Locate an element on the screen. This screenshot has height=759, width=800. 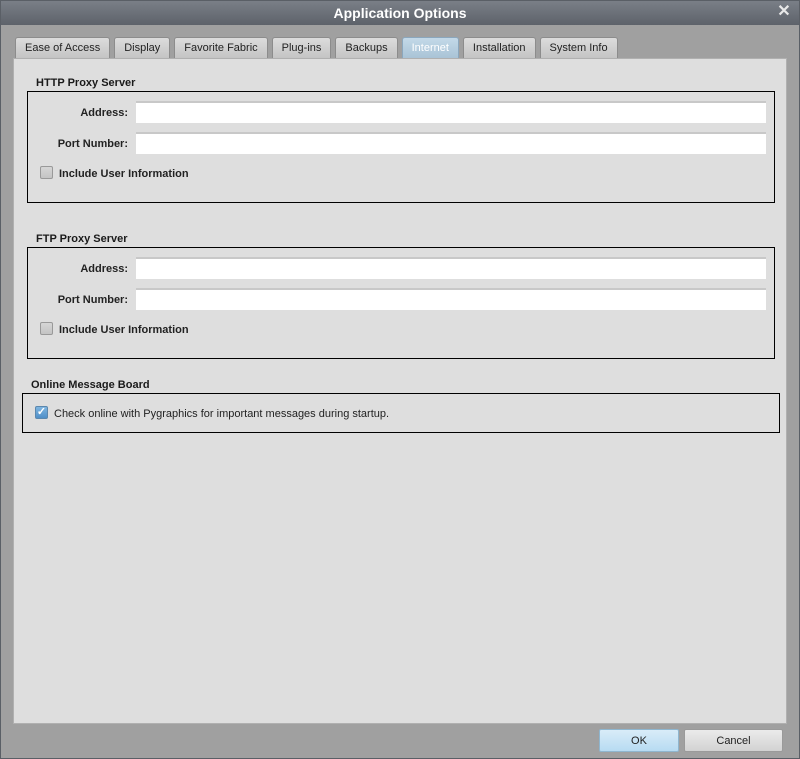
http-address-input is located at coordinates (451, 112).